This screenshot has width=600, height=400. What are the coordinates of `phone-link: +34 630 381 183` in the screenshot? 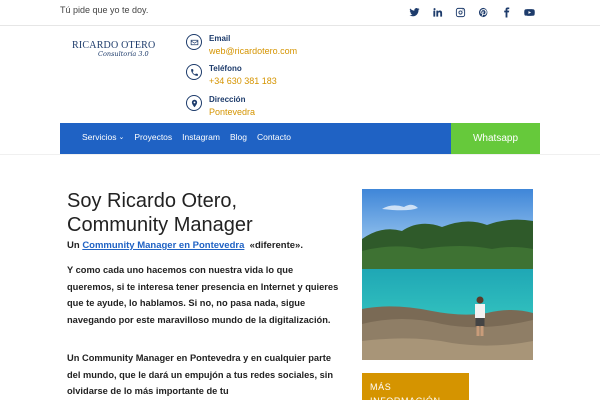 It's located at (243, 81).